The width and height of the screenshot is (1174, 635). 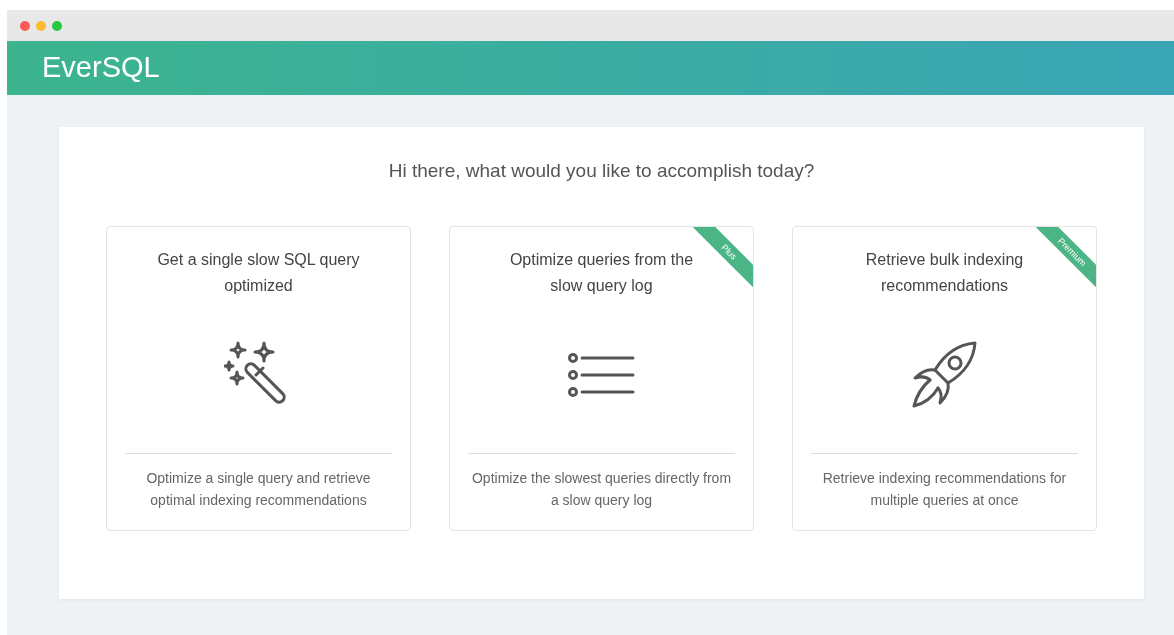 I want to click on logo: EverSQL, so click(x=101, y=68).